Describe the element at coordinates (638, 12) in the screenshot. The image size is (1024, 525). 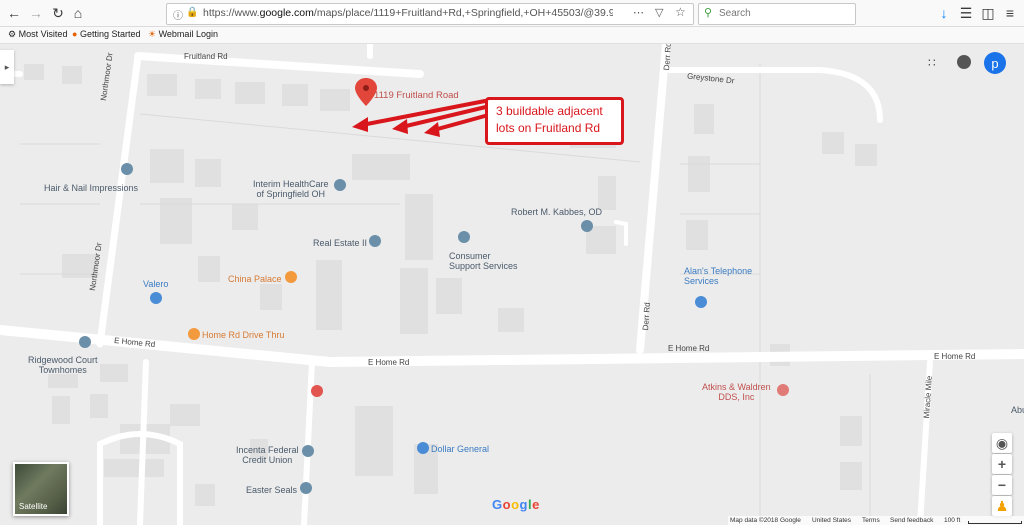
I see `more-icon: ⋯` at that location.